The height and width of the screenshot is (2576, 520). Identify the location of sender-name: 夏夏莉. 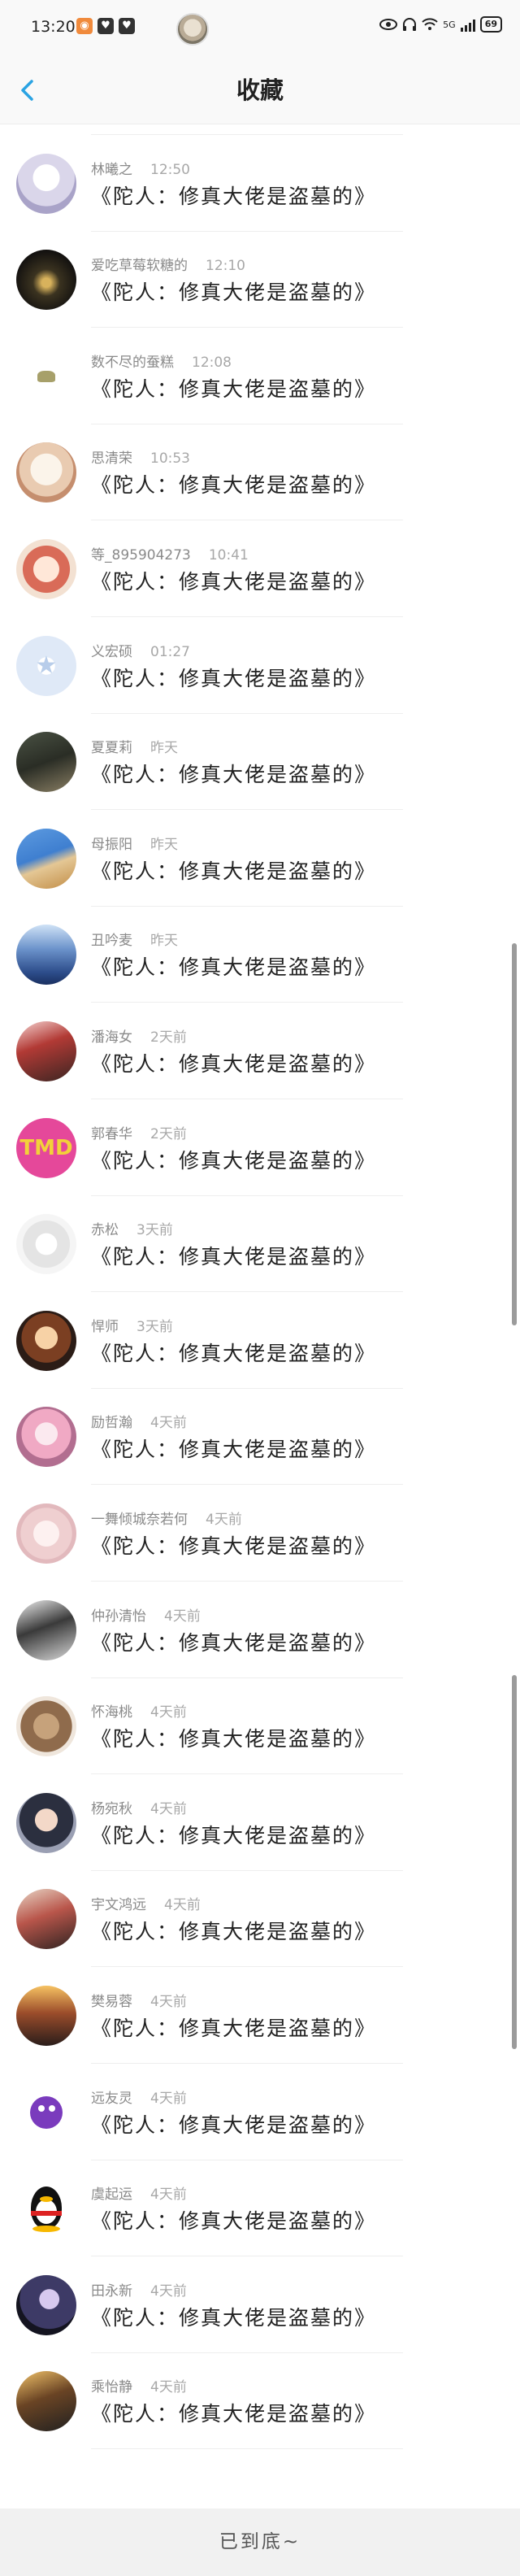
(111, 748).